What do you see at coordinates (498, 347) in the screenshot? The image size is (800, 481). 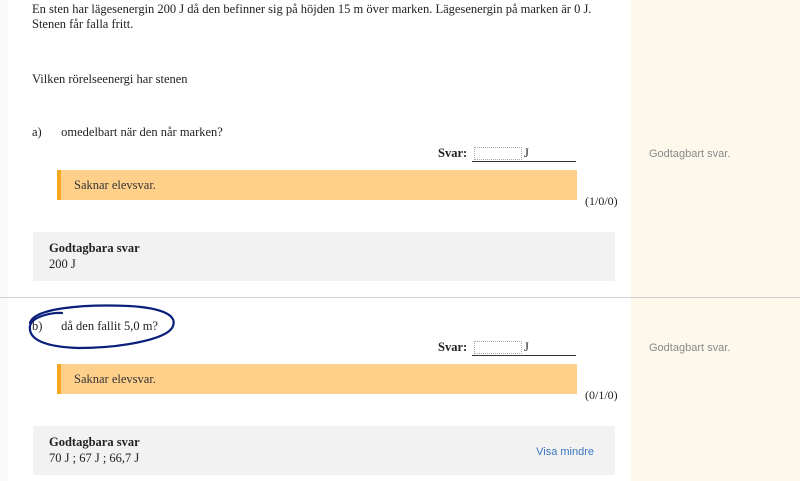 I see `answer-input-b` at bounding box center [498, 347].